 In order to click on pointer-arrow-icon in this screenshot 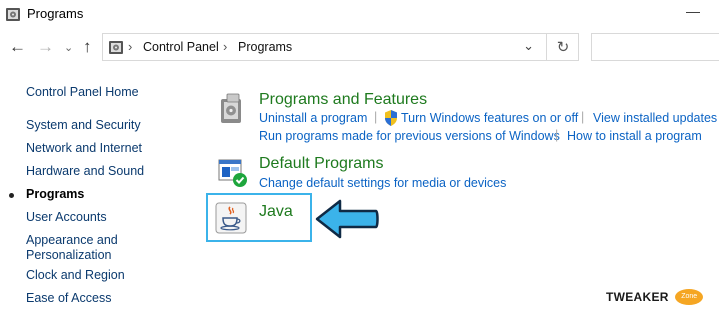, I will do `click(347, 219)`.